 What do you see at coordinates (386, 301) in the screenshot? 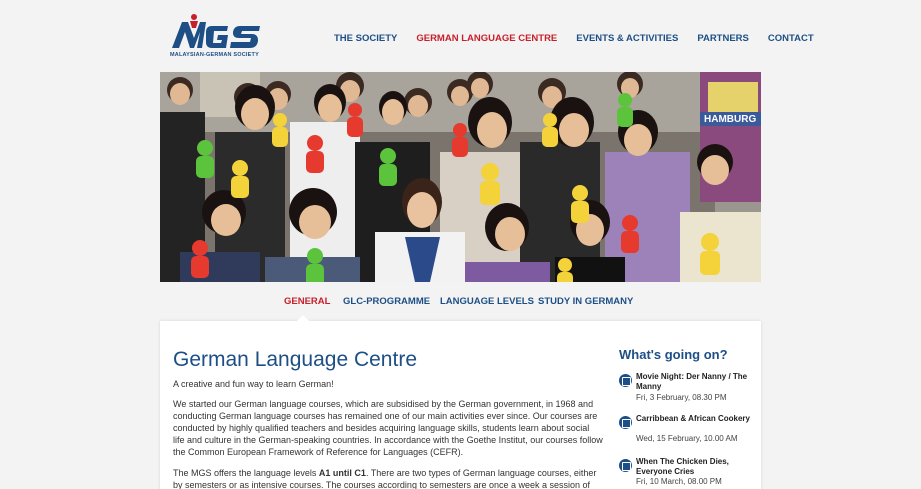
I see `subnav-item-glc-programme: GLC-PROGRAMME` at bounding box center [386, 301].